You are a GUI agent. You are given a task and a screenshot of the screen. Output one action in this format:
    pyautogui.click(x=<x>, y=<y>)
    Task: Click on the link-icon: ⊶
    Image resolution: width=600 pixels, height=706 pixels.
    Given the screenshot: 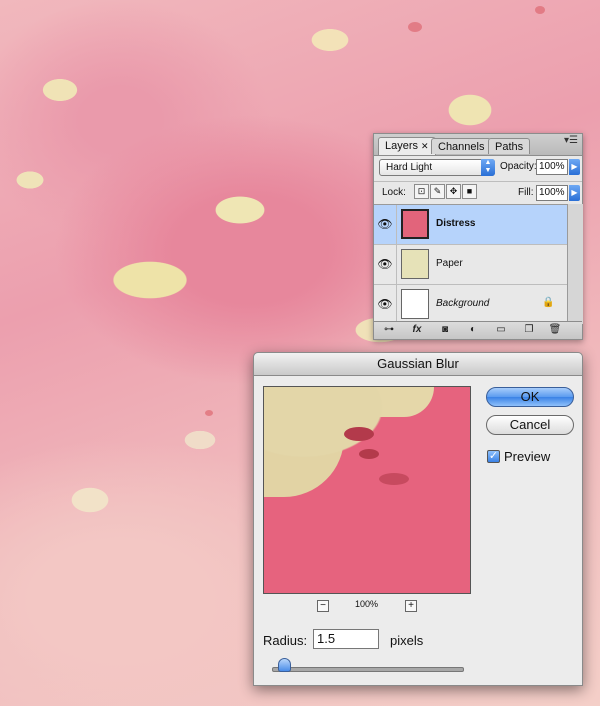 What is the action you would take?
    pyautogui.click(x=389, y=330)
    